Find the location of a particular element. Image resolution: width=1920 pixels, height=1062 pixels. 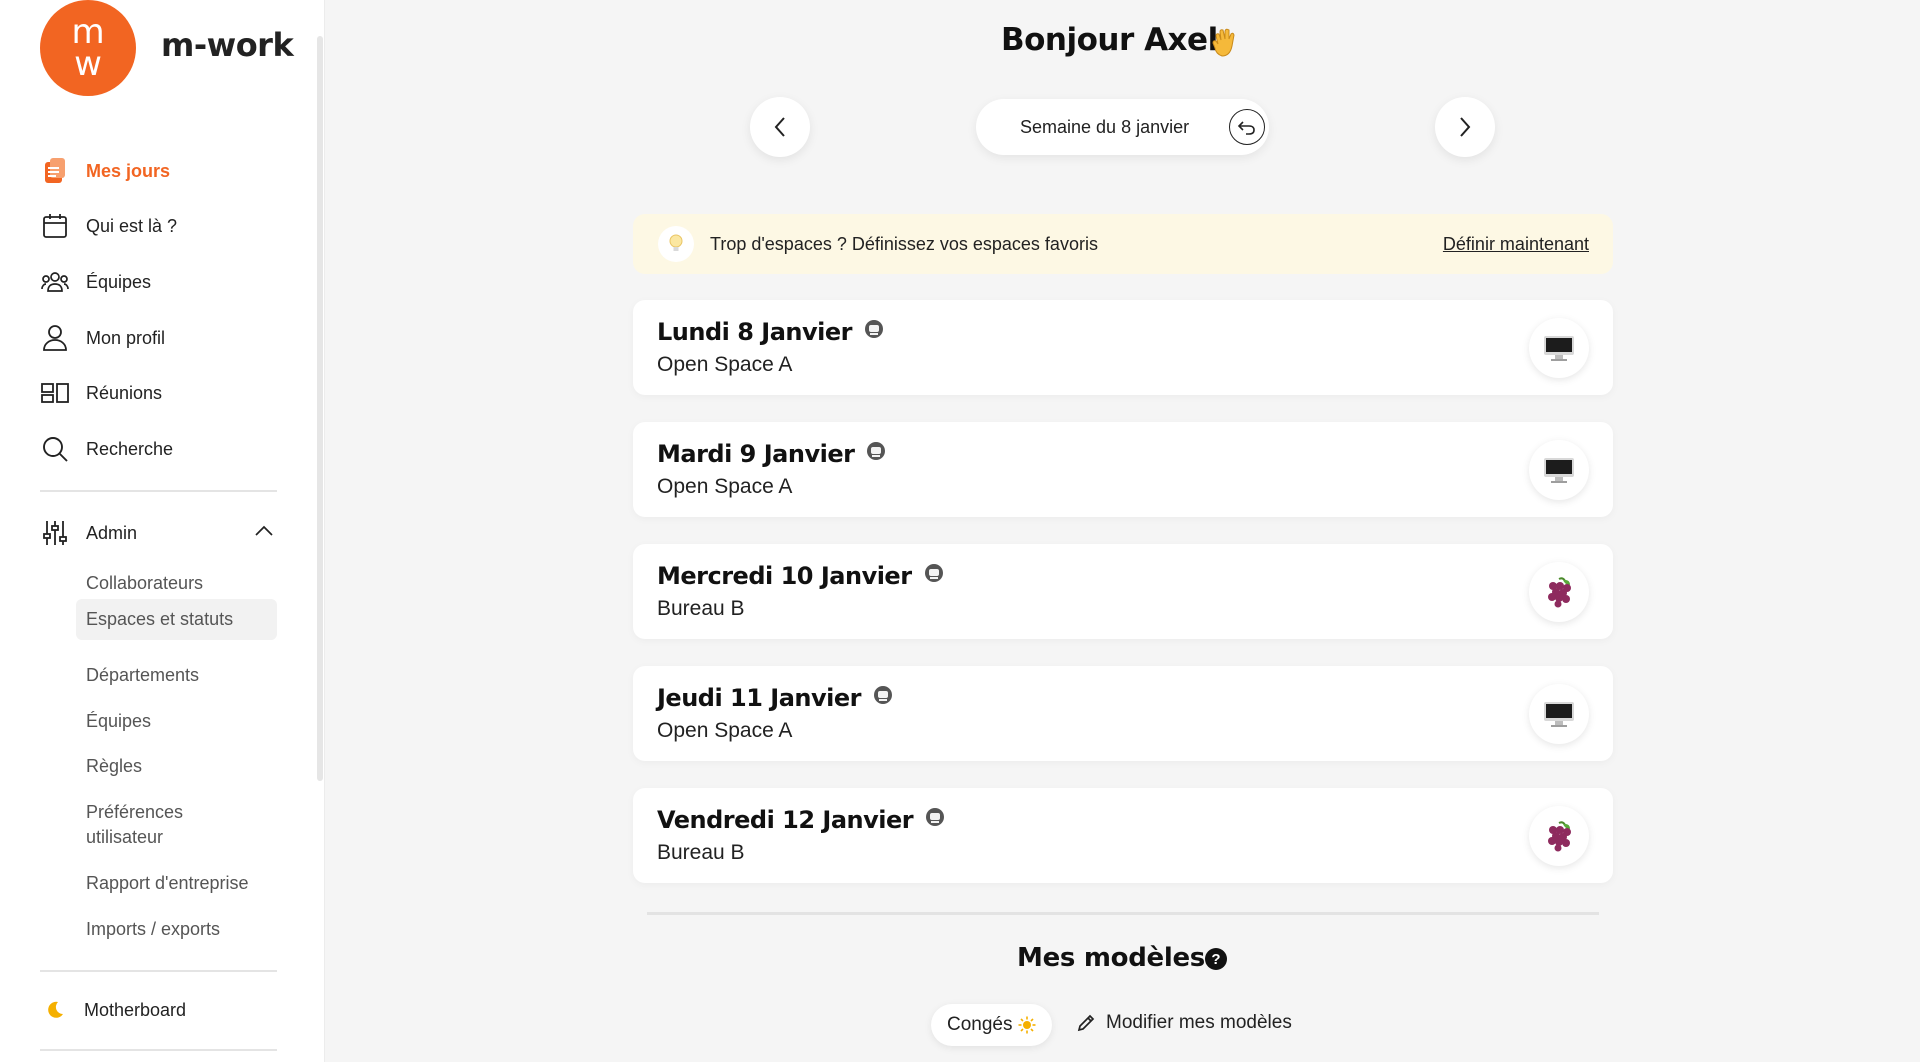

models-title: Mes modèles is located at coordinates (1111, 958).